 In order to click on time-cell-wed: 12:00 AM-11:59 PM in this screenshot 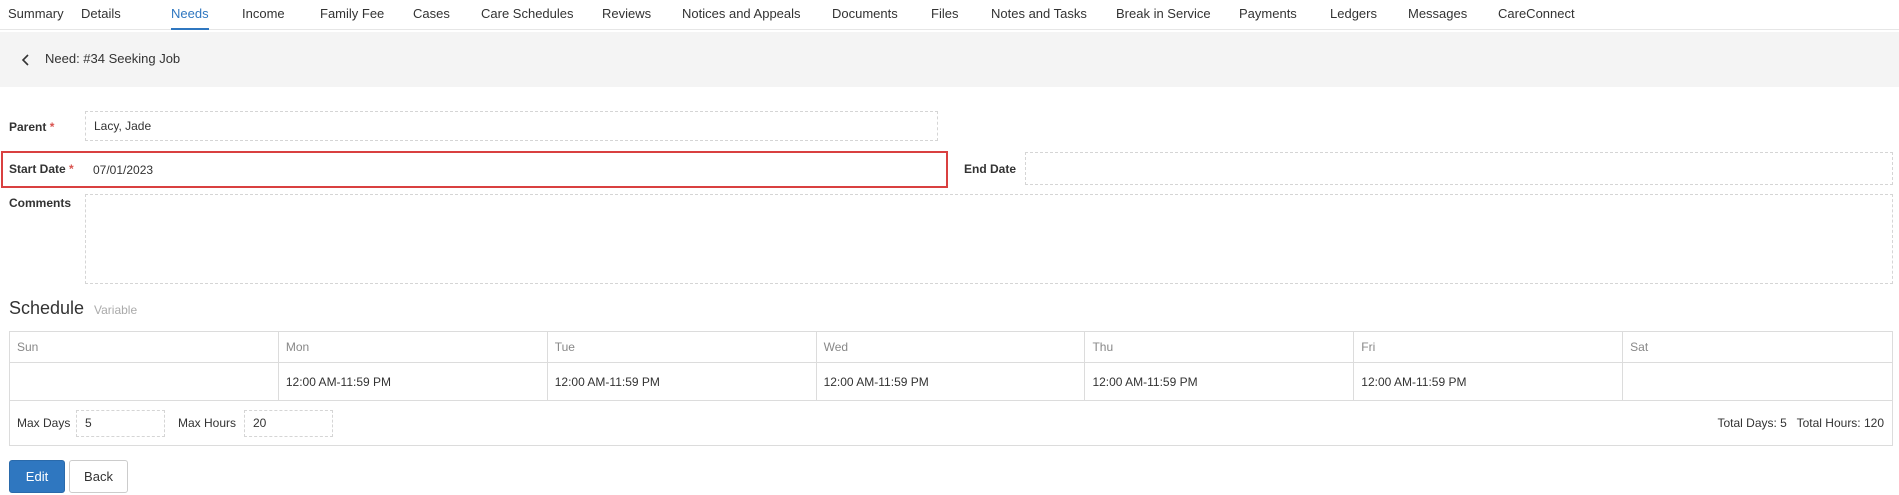, I will do `click(951, 381)`.